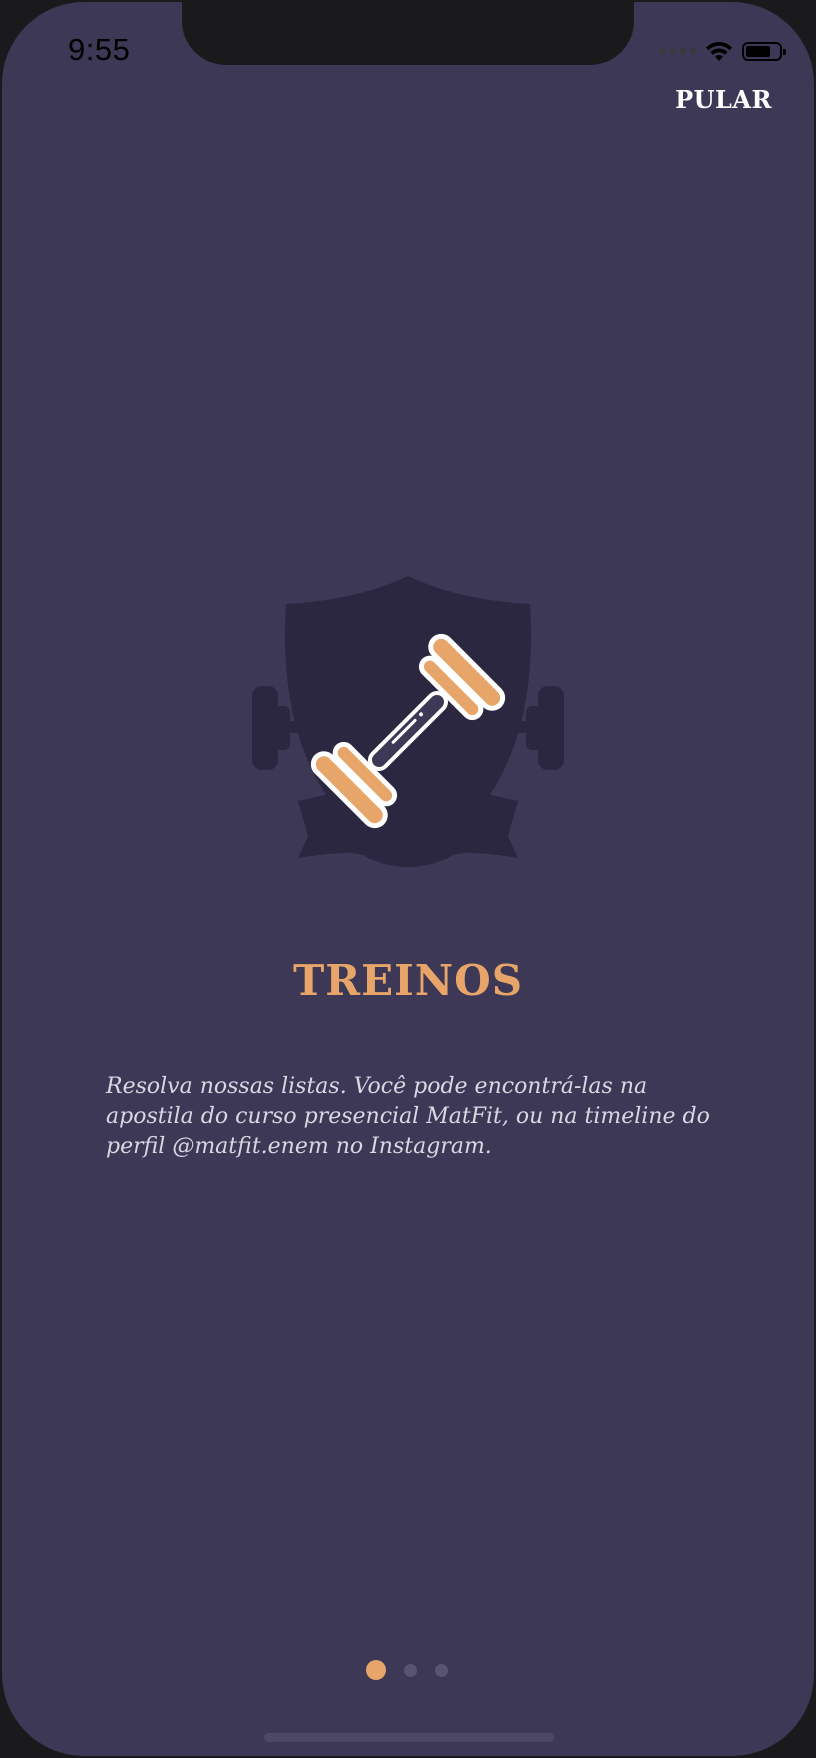  I want to click on page-indicator, so click(407, 1670).